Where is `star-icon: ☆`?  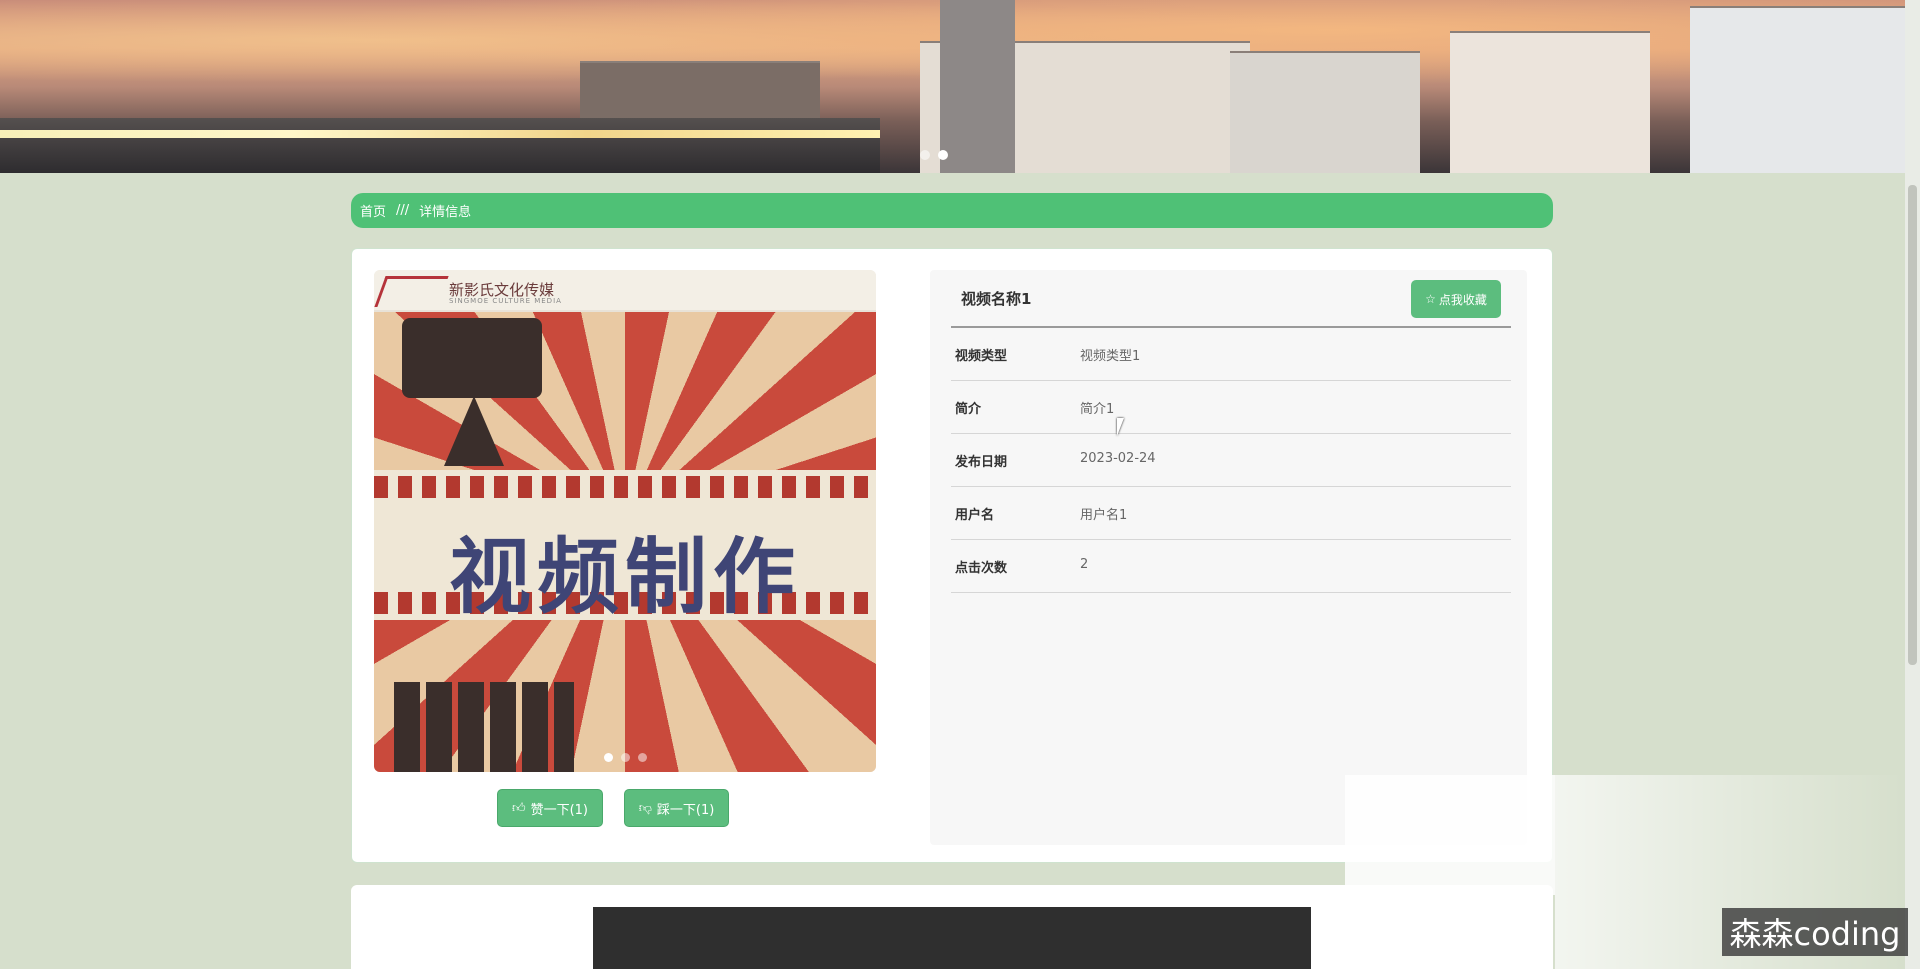
star-icon: ☆ is located at coordinates (1430, 299).